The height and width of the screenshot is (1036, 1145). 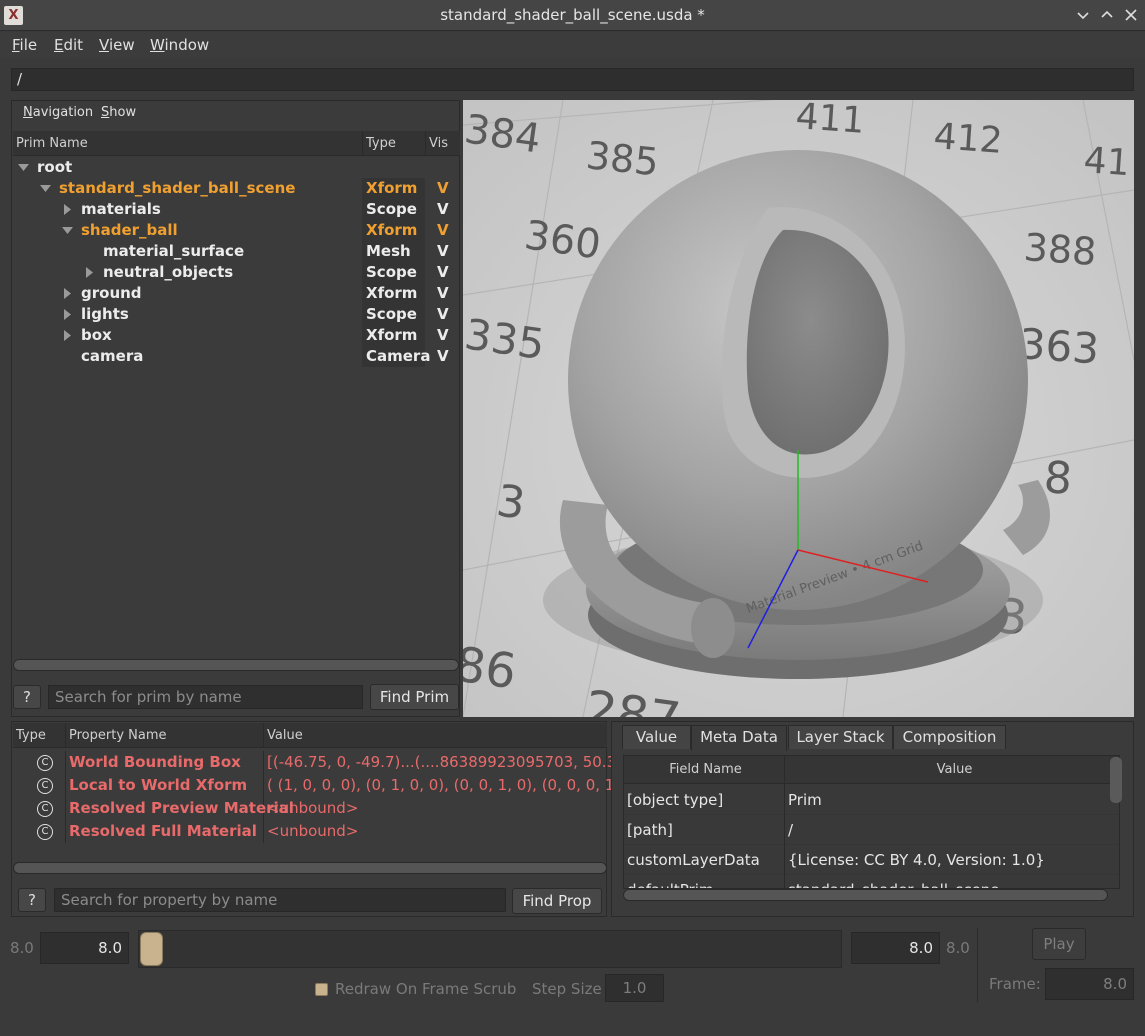 I want to click on prim-type: Mesh, so click(x=388, y=251).